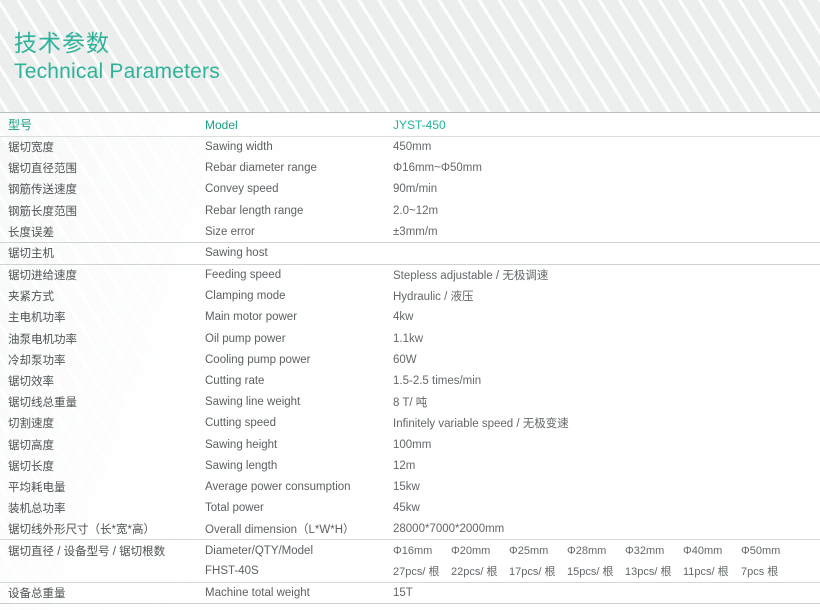 This screenshot has width=820, height=610. What do you see at coordinates (42, 403) in the screenshot?
I see `row-label-cn: 锯切线总重量` at bounding box center [42, 403].